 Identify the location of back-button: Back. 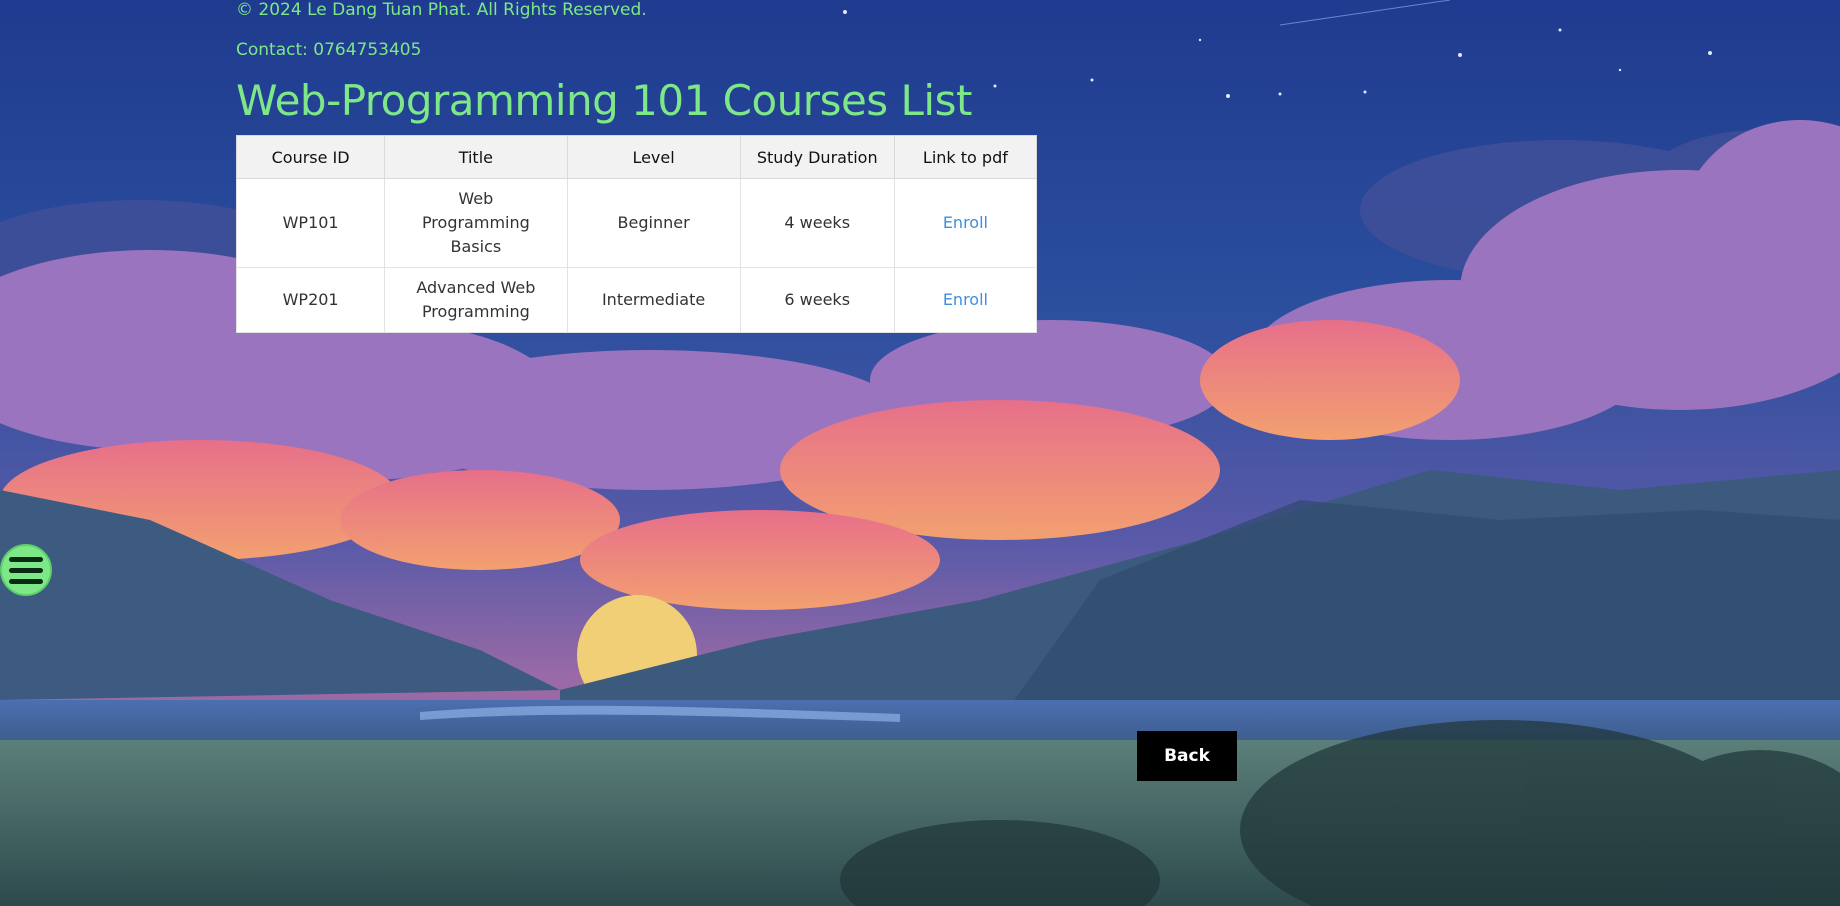
(1187, 756).